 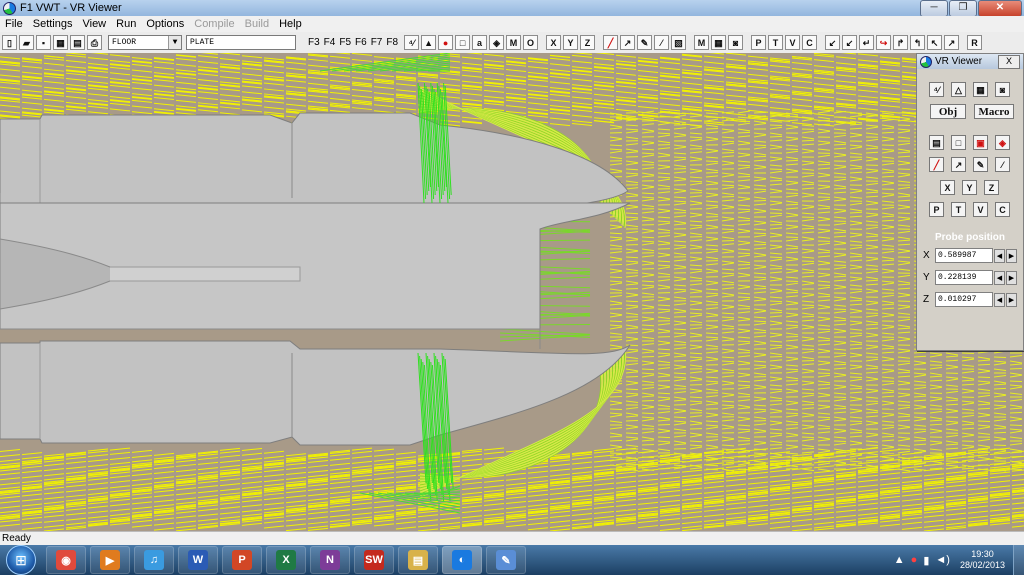 What do you see at coordinates (1011, 299) in the screenshot?
I see `probe-z-increase-icon: ▶` at bounding box center [1011, 299].